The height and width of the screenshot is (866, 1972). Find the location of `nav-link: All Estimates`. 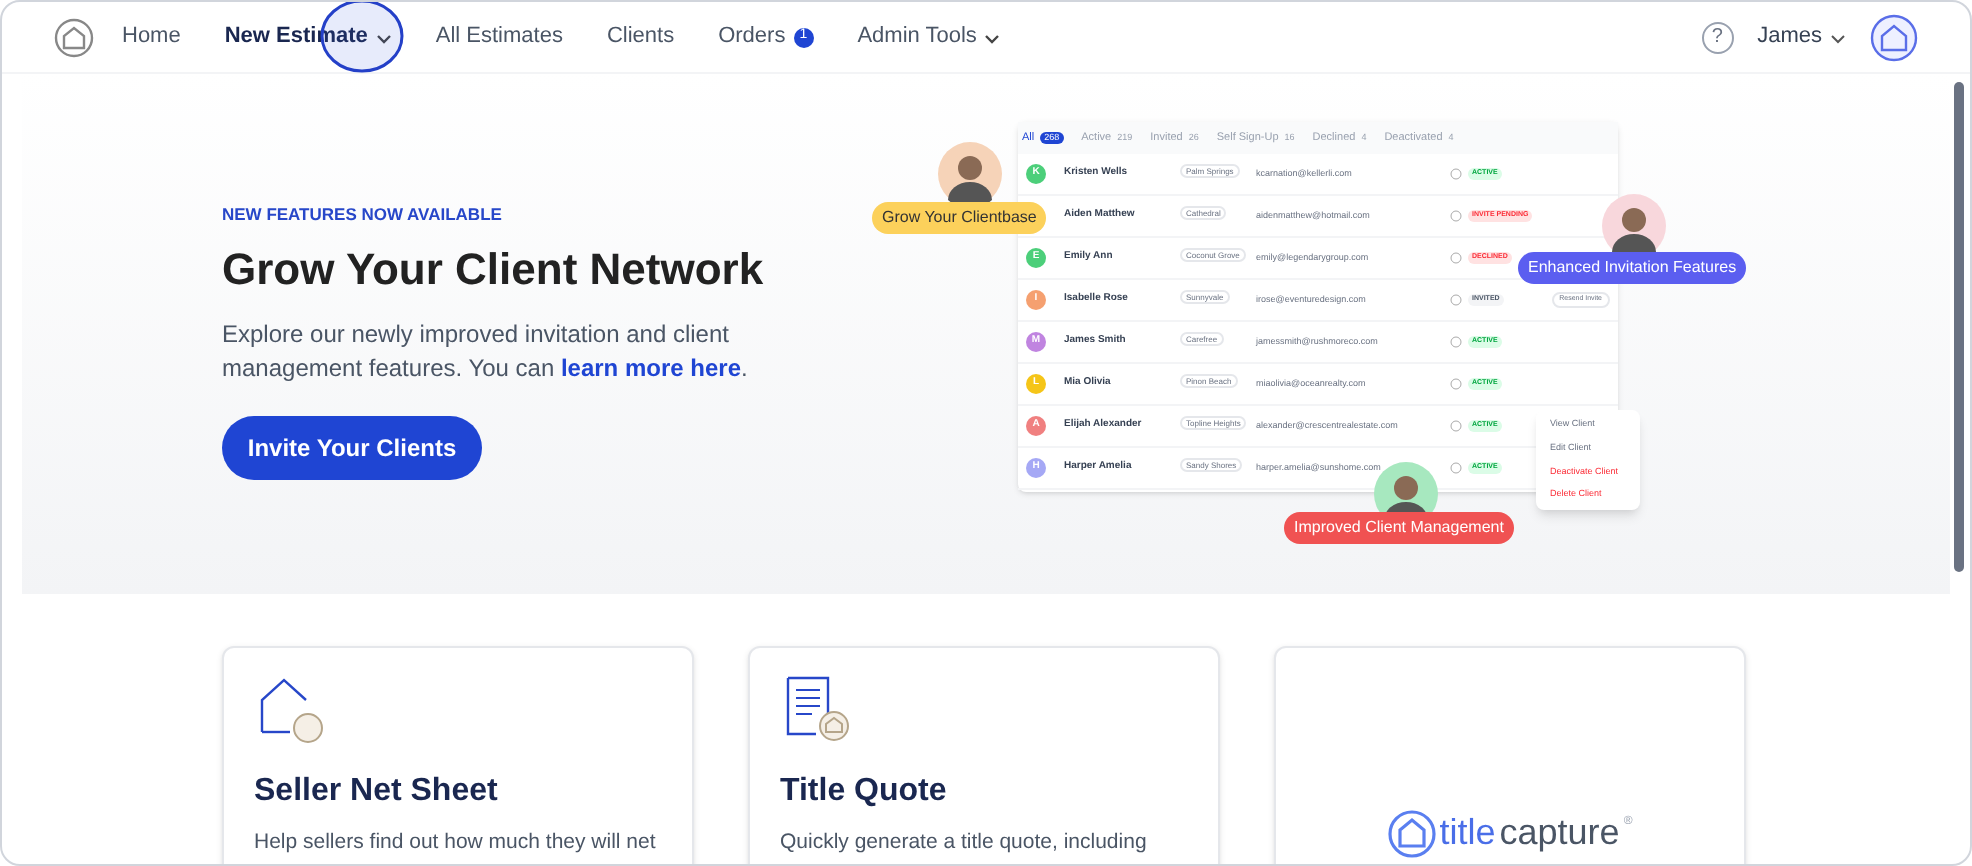

nav-link: All Estimates is located at coordinates (499, 37).